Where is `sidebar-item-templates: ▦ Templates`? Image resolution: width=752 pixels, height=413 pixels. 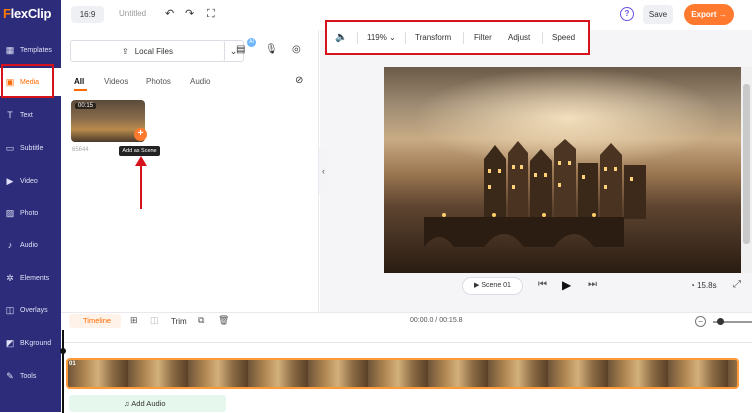
sidebar-item-templates: ▦ Templates is located at coordinates (30, 50).